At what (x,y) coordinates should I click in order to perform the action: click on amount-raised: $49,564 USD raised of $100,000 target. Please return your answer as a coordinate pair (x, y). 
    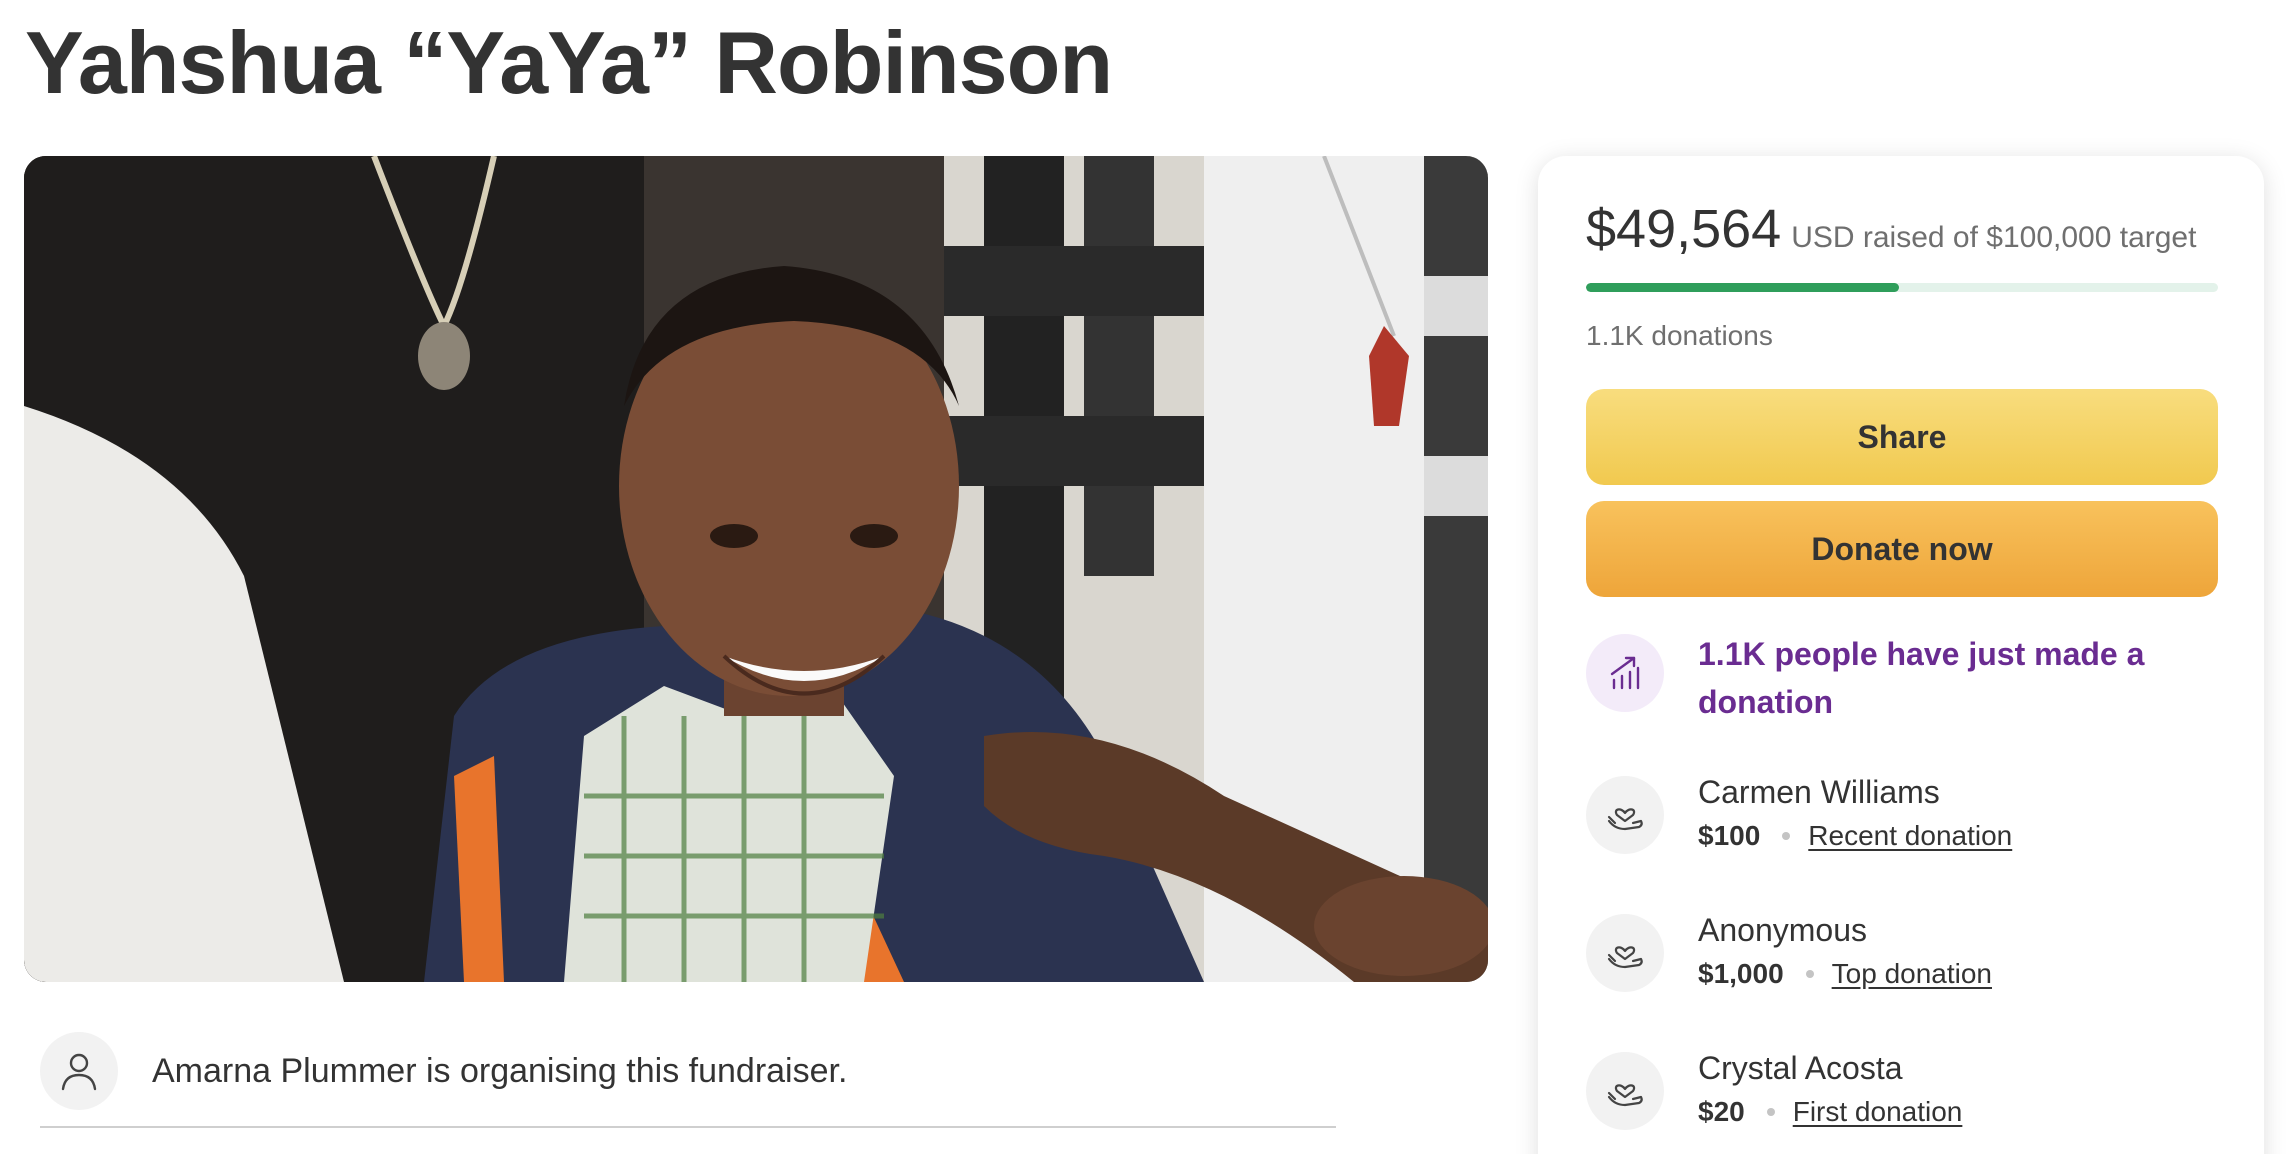
    Looking at the image, I should click on (1891, 229).